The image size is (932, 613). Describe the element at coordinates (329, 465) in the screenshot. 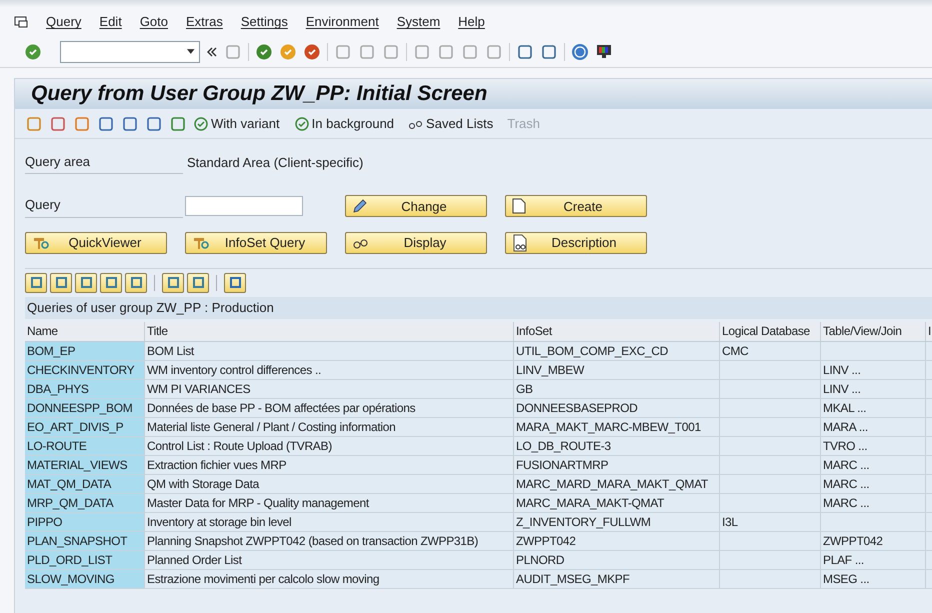

I see `table-cell: Extraction fichier vues MRP` at that location.